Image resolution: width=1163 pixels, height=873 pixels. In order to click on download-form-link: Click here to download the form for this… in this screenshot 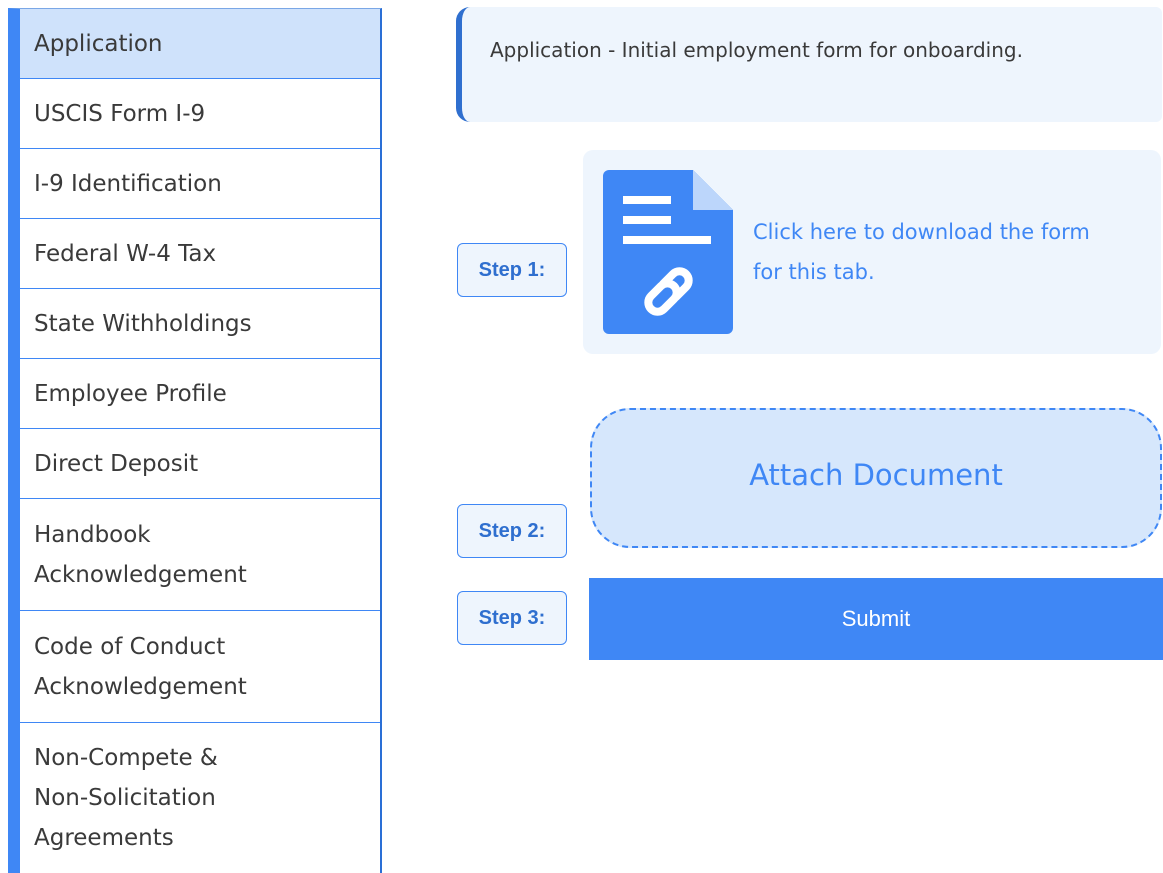, I will do `click(872, 252)`.